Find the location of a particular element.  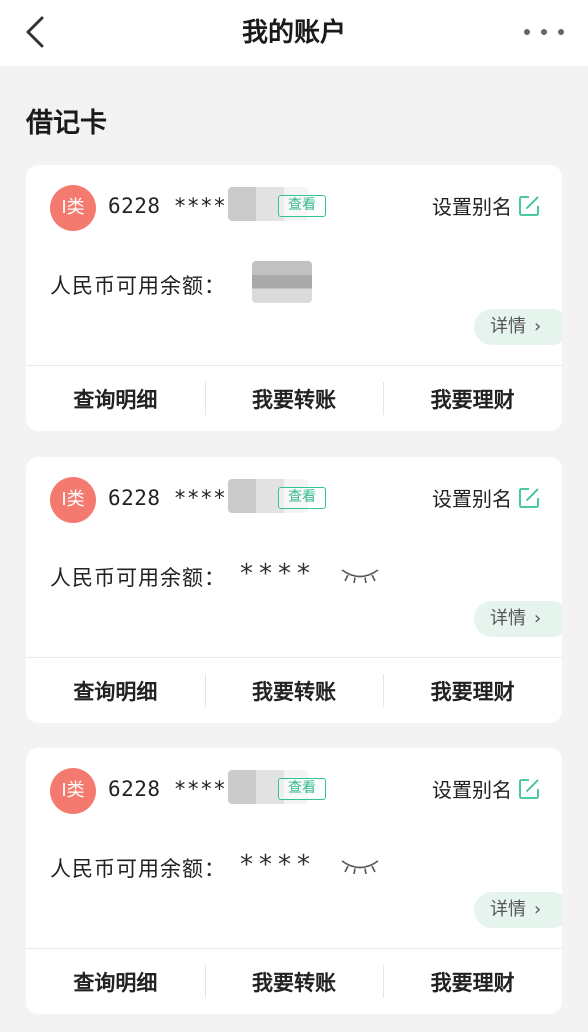

more-horizontal-icon is located at coordinates (527, 32).